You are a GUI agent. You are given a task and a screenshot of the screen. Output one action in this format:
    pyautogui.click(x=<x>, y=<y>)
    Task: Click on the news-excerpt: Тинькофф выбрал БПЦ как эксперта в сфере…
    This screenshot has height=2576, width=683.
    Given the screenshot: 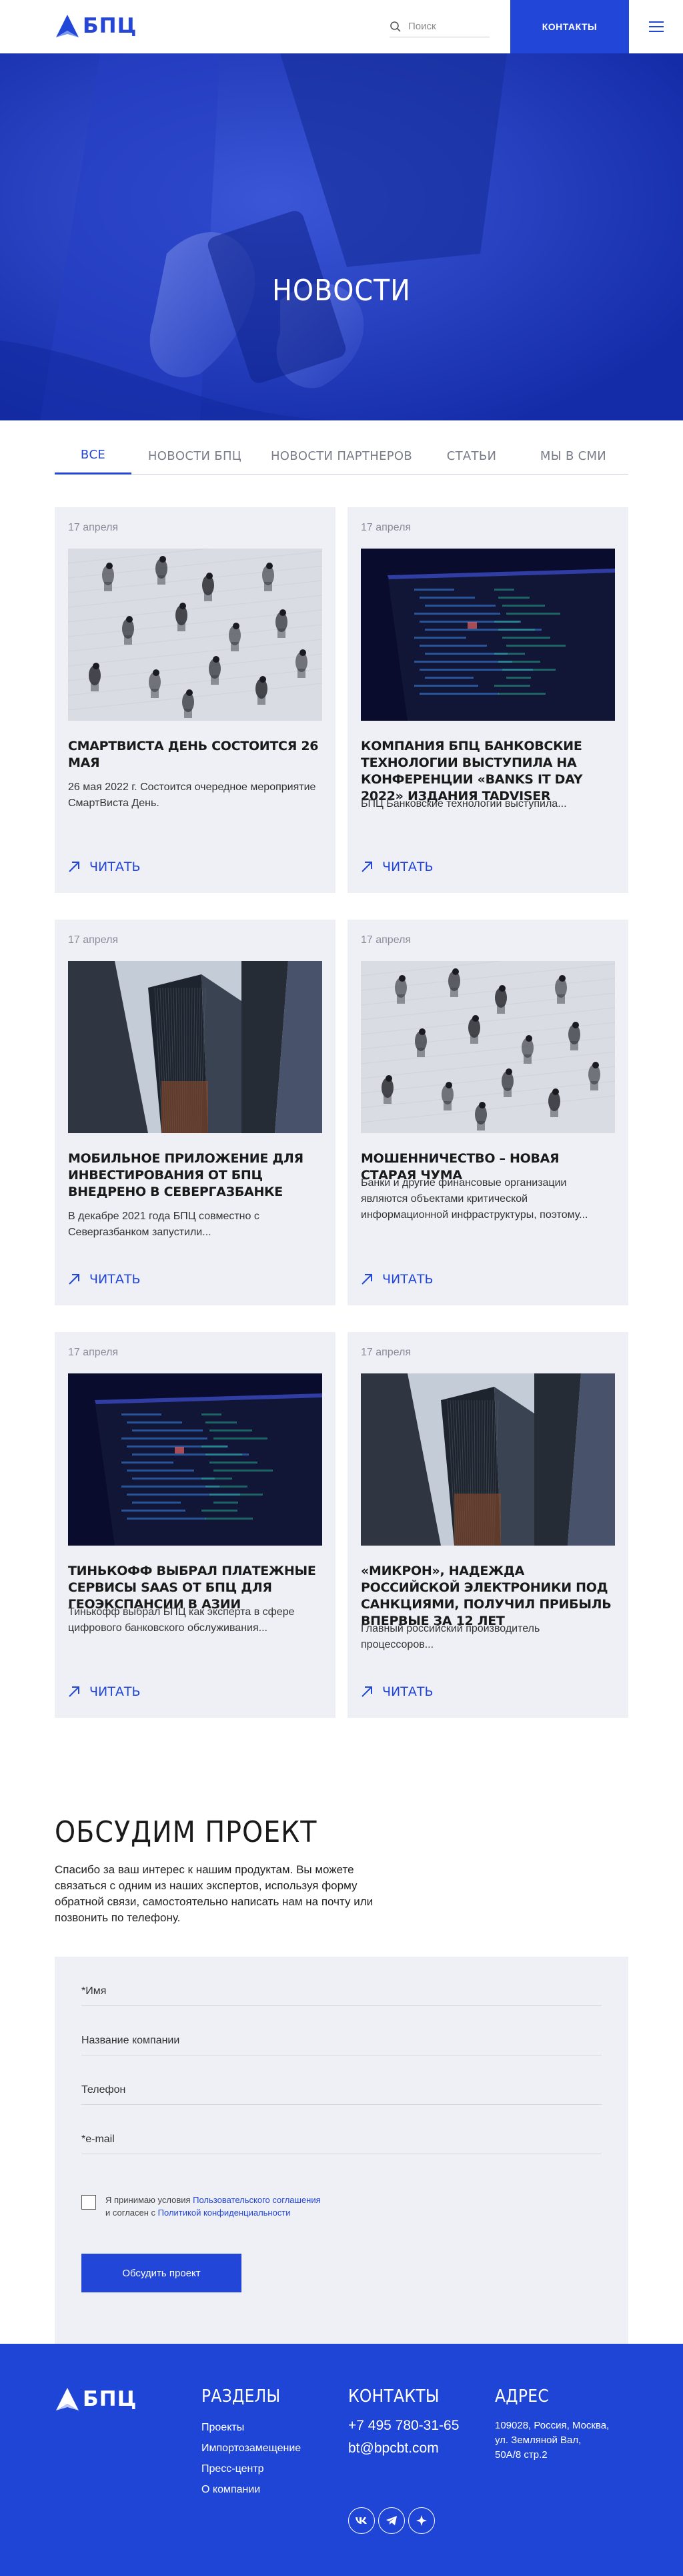 What is the action you would take?
    pyautogui.click(x=181, y=1620)
    